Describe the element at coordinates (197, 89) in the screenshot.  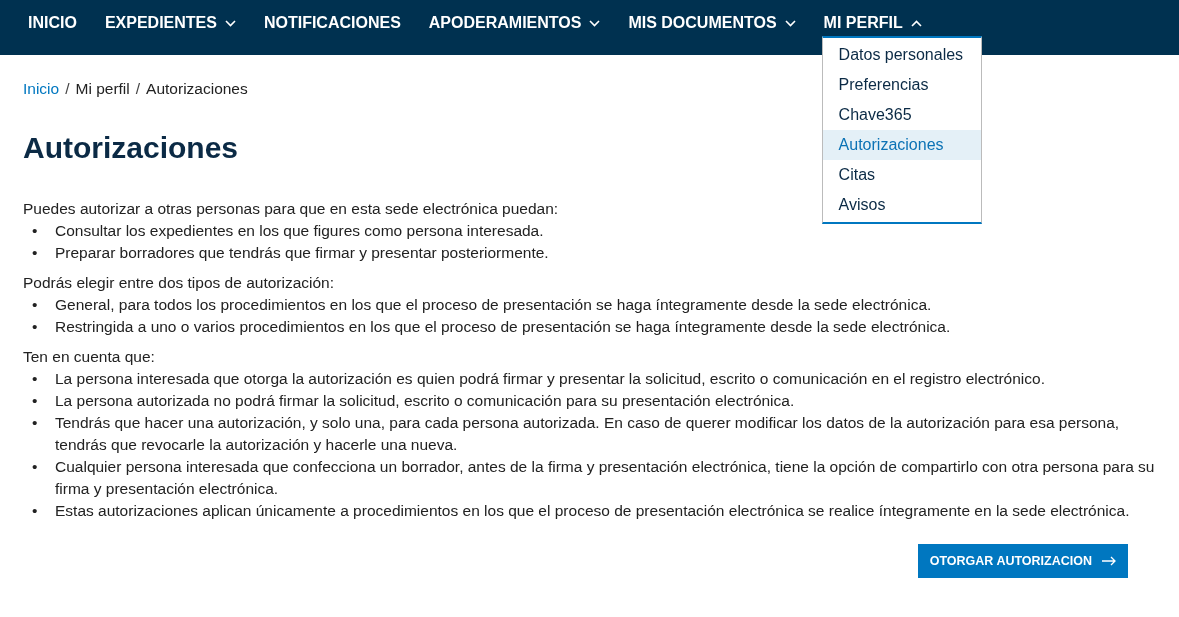
I see `breadcrumb-item: Autorizaciones` at that location.